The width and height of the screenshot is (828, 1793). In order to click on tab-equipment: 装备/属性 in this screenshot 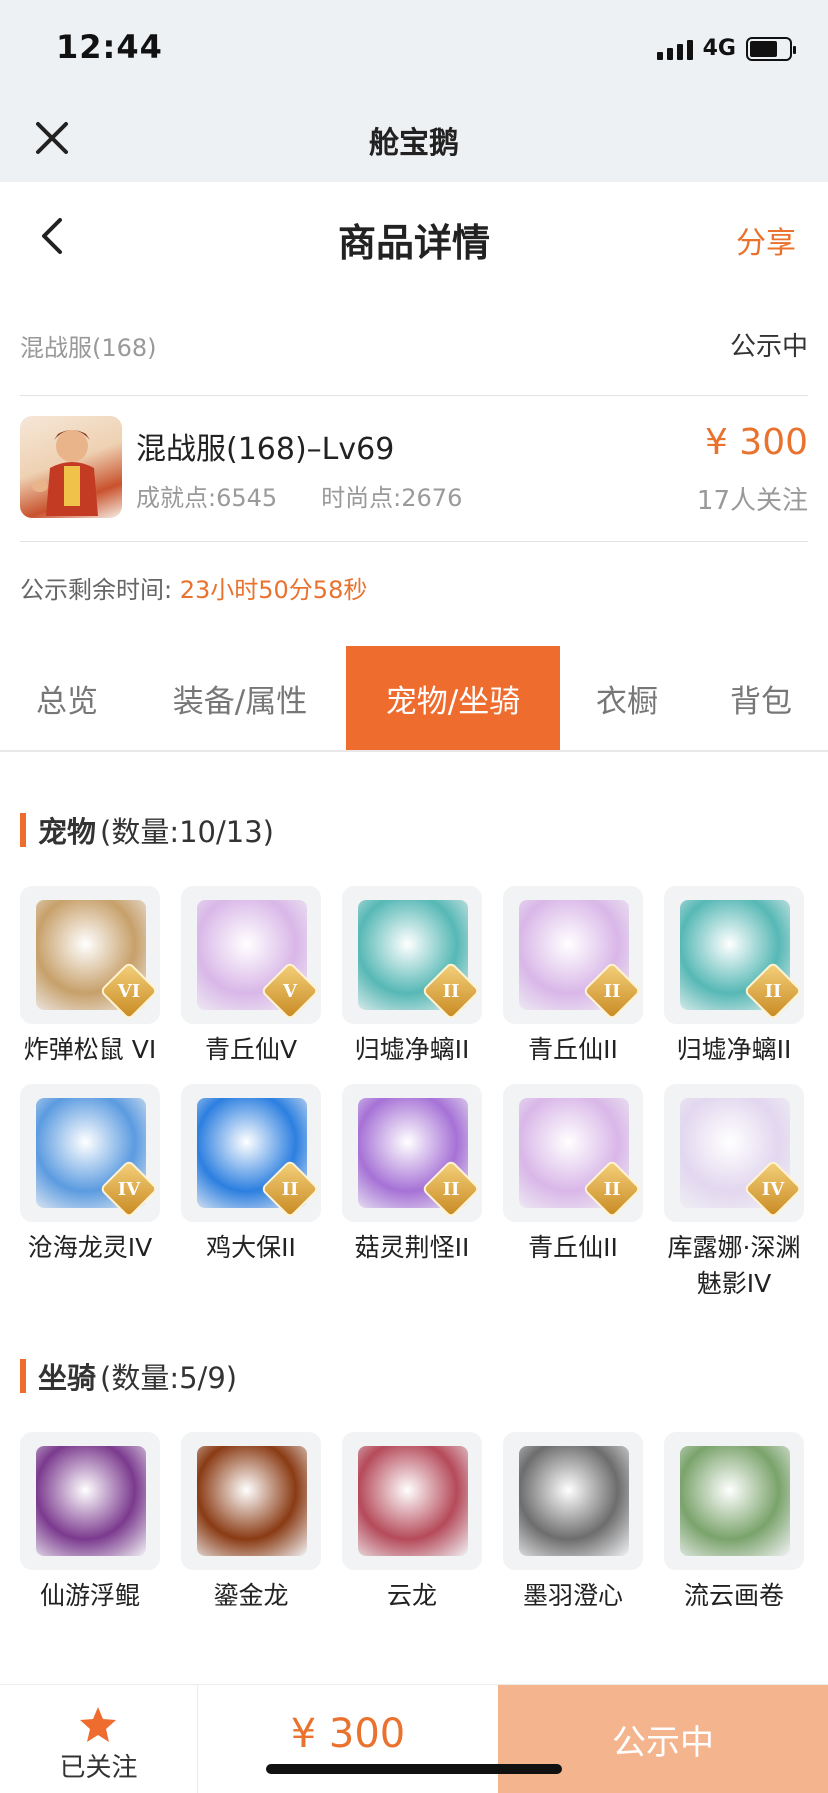, I will do `click(240, 698)`.